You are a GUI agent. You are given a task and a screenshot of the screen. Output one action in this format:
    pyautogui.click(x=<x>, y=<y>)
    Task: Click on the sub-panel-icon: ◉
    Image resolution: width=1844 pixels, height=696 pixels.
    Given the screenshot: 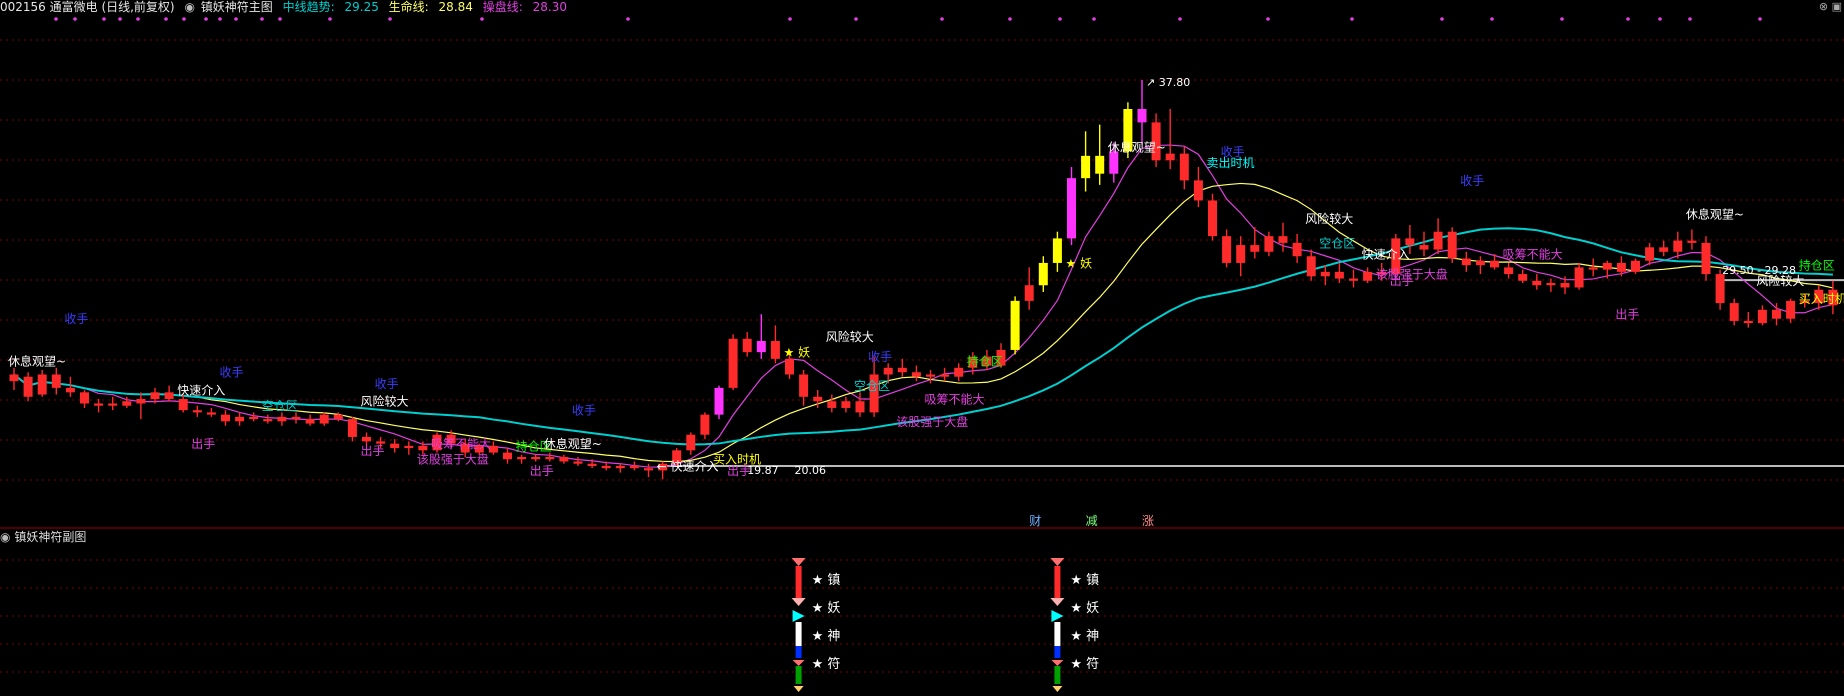 What is the action you would take?
    pyautogui.click(x=5, y=537)
    